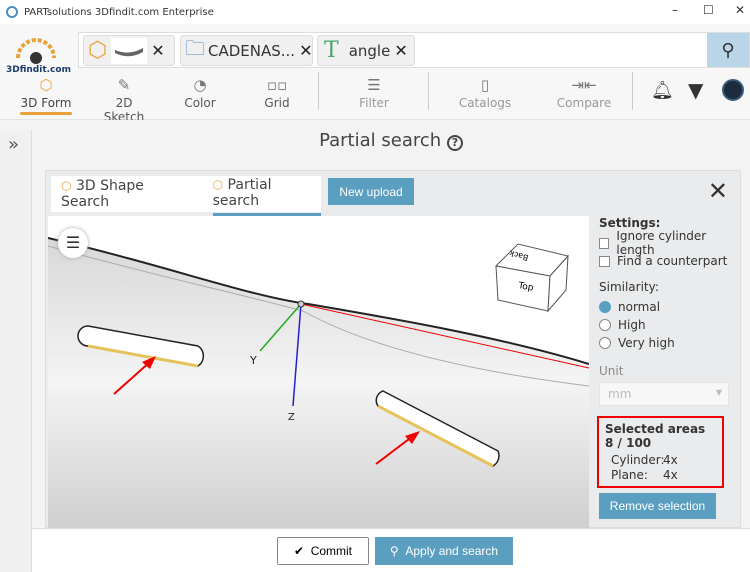  What do you see at coordinates (708, 10) in the screenshot?
I see `maximize-button: ☐` at bounding box center [708, 10].